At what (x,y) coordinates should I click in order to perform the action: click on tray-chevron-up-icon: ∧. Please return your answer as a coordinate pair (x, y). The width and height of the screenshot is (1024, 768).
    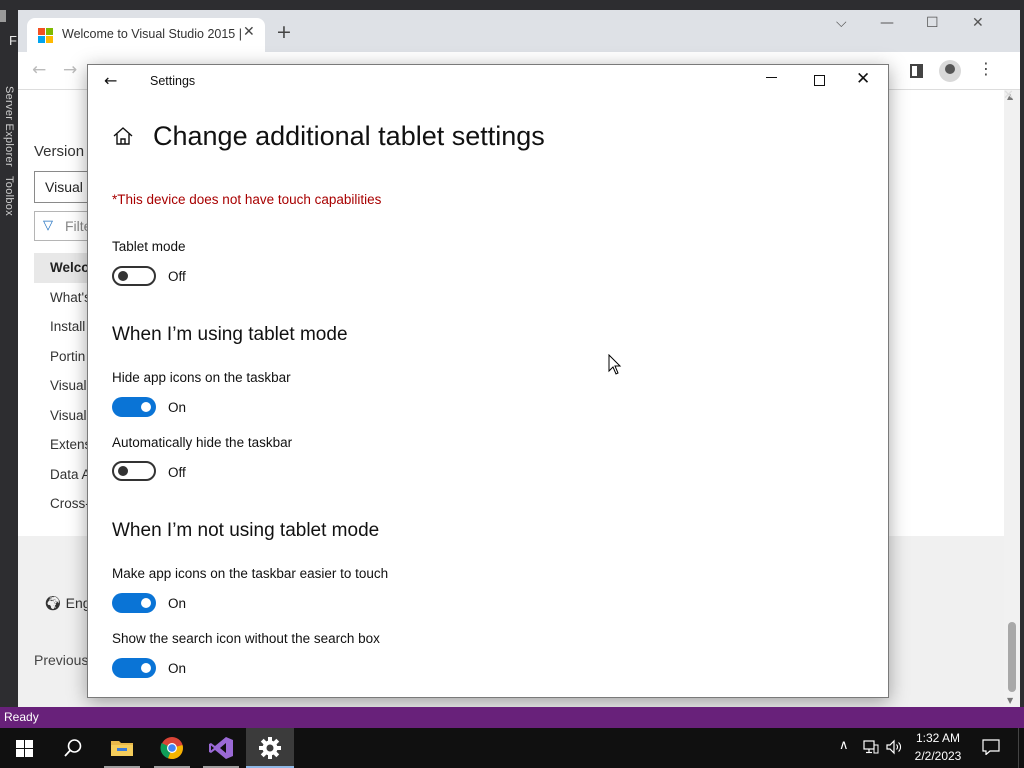
    Looking at the image, I should click on (844, 745).